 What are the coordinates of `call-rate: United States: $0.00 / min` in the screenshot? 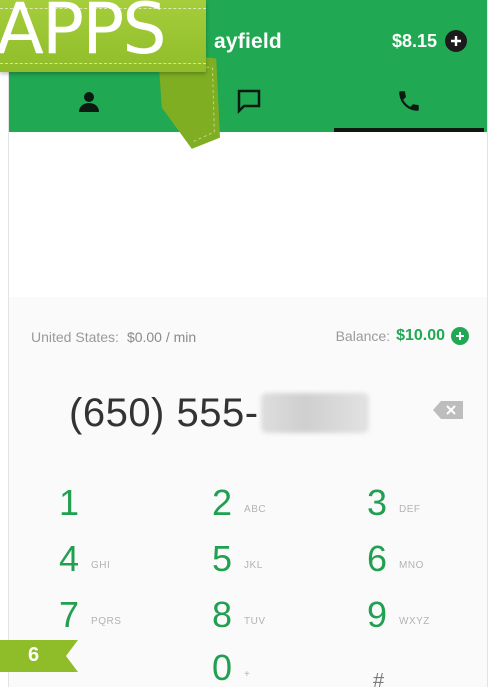 It's located at (113, 337).